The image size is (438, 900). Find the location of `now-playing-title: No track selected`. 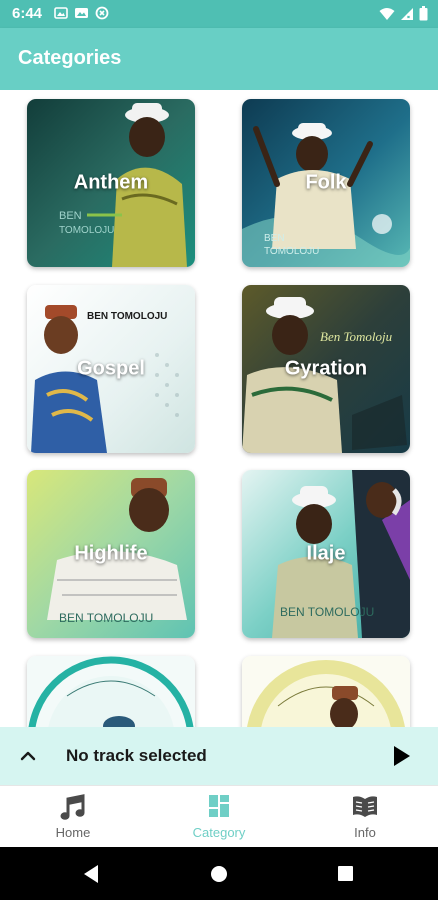

now-playing-title: No track selected is located at coordinates (136, 755).